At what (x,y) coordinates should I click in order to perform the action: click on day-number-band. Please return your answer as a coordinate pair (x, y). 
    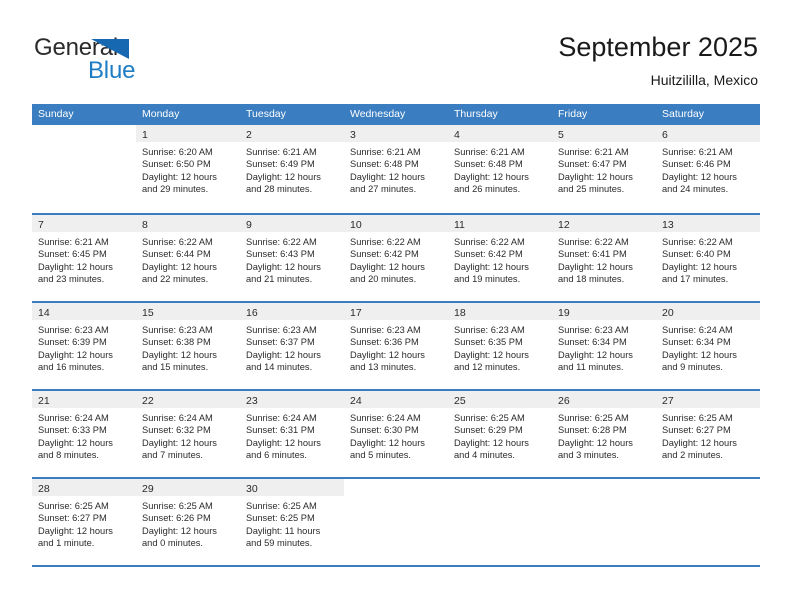
    Looking at the image, I should click on (604, 487).